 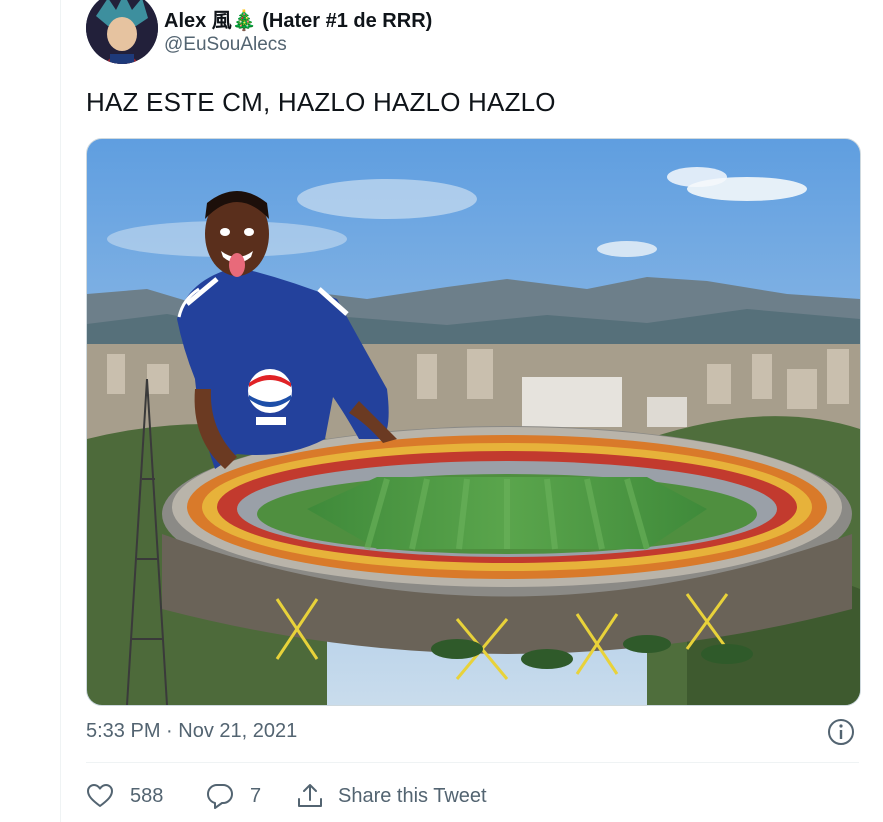 I want to click on avatar, so click(x=122, y=32).